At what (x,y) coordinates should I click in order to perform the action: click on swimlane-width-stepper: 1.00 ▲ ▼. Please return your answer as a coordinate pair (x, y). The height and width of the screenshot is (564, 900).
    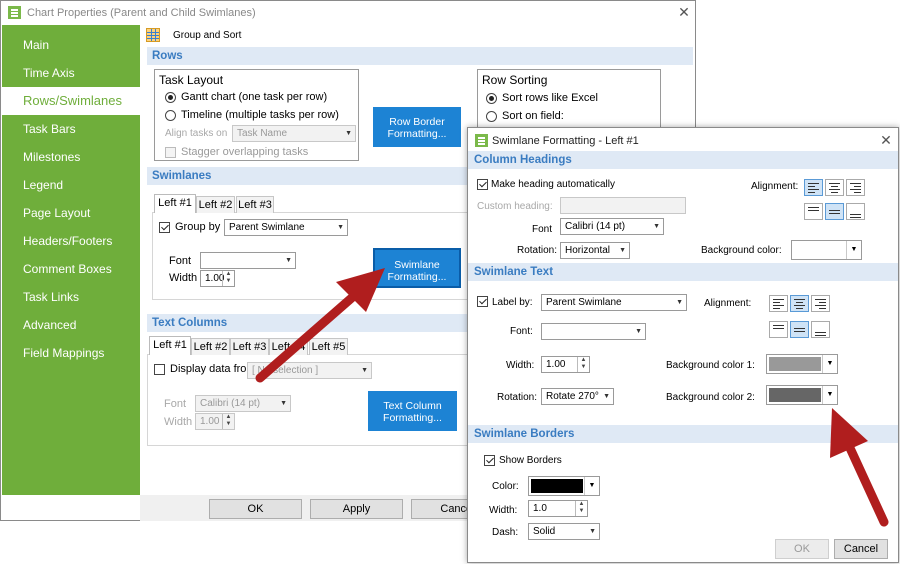
    Looking at the image, I should click on (217, 278).